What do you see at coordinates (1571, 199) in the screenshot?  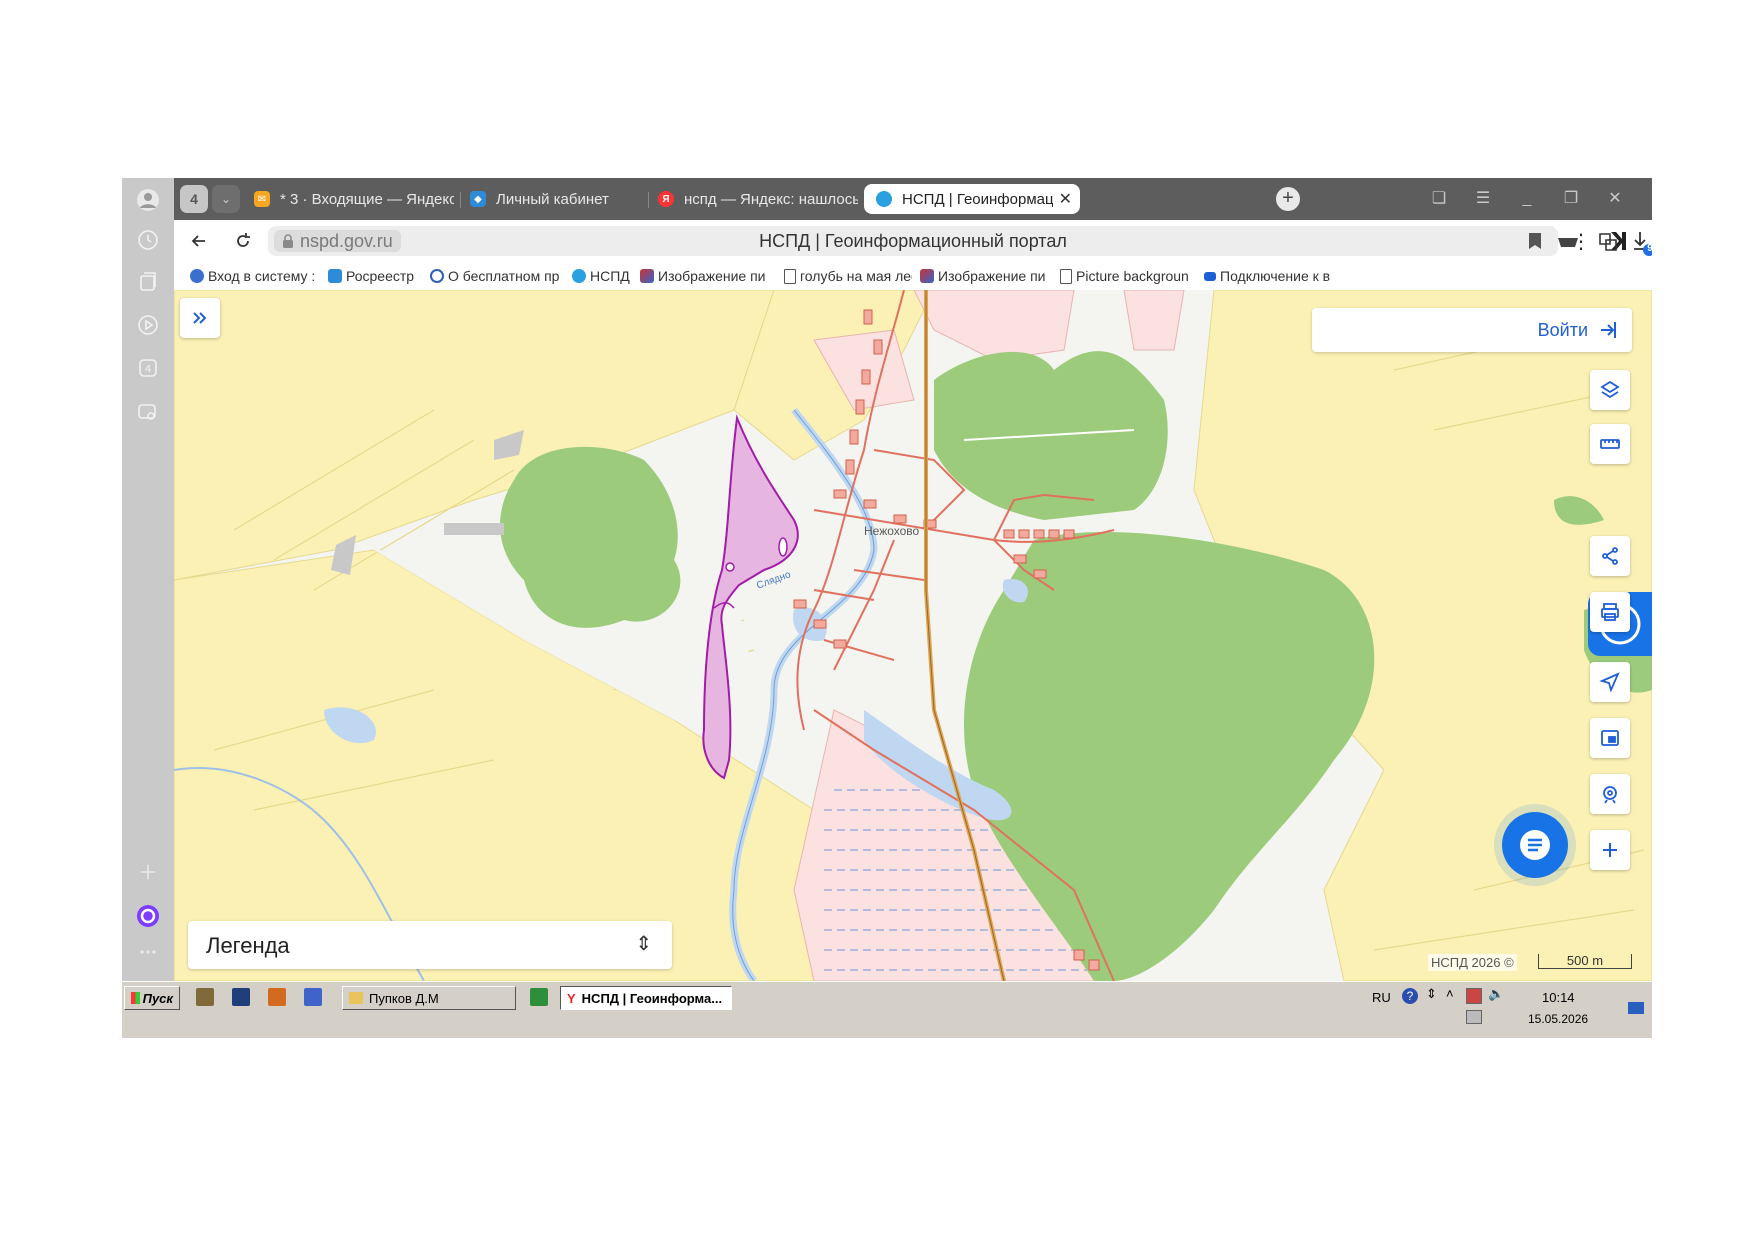 I see `restore-icon: ❐` at bounding box center [1571, 199].